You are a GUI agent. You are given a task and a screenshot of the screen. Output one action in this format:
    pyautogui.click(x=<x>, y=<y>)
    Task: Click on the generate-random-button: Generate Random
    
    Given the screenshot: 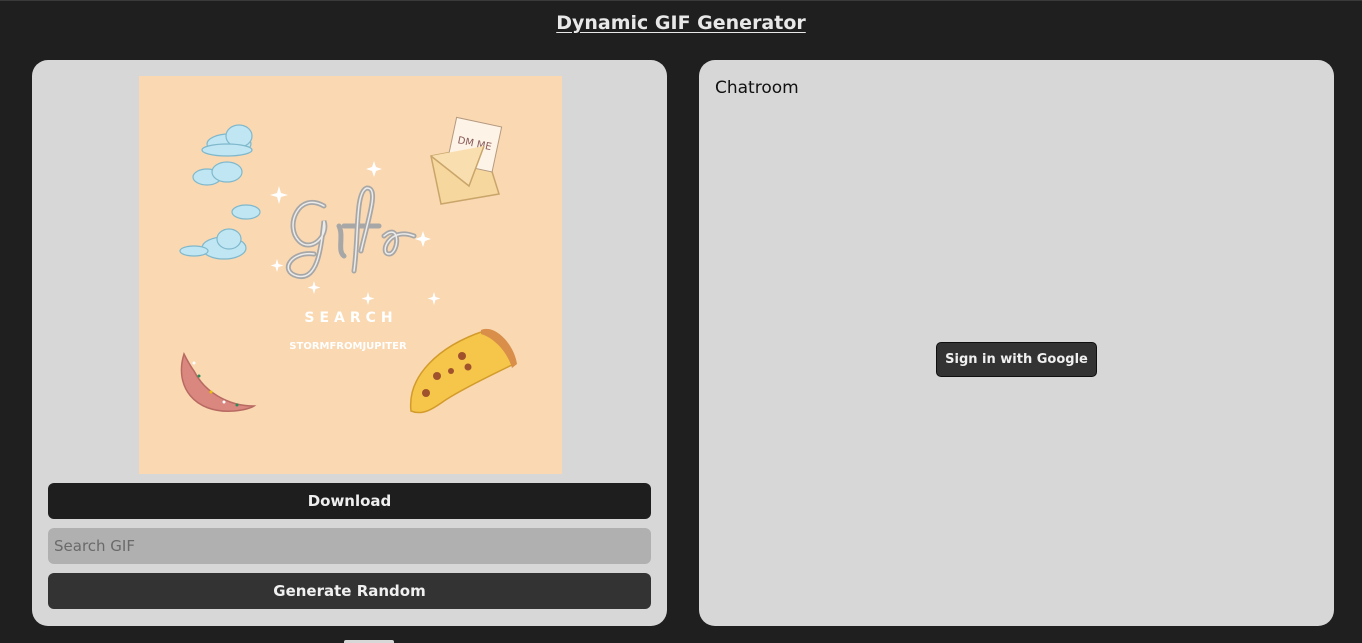 What is the action you would take?
    pyautogui.click(x=349, y=591)
    